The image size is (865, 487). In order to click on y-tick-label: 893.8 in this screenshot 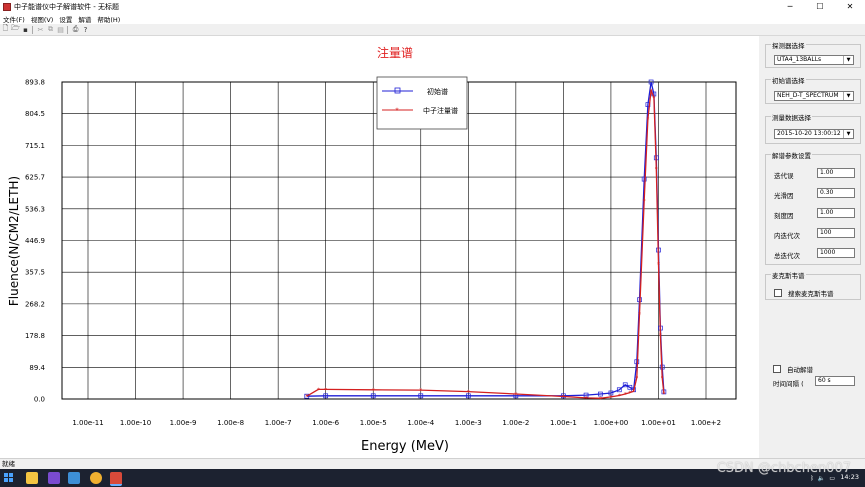, I will do `click(35, 83)`.